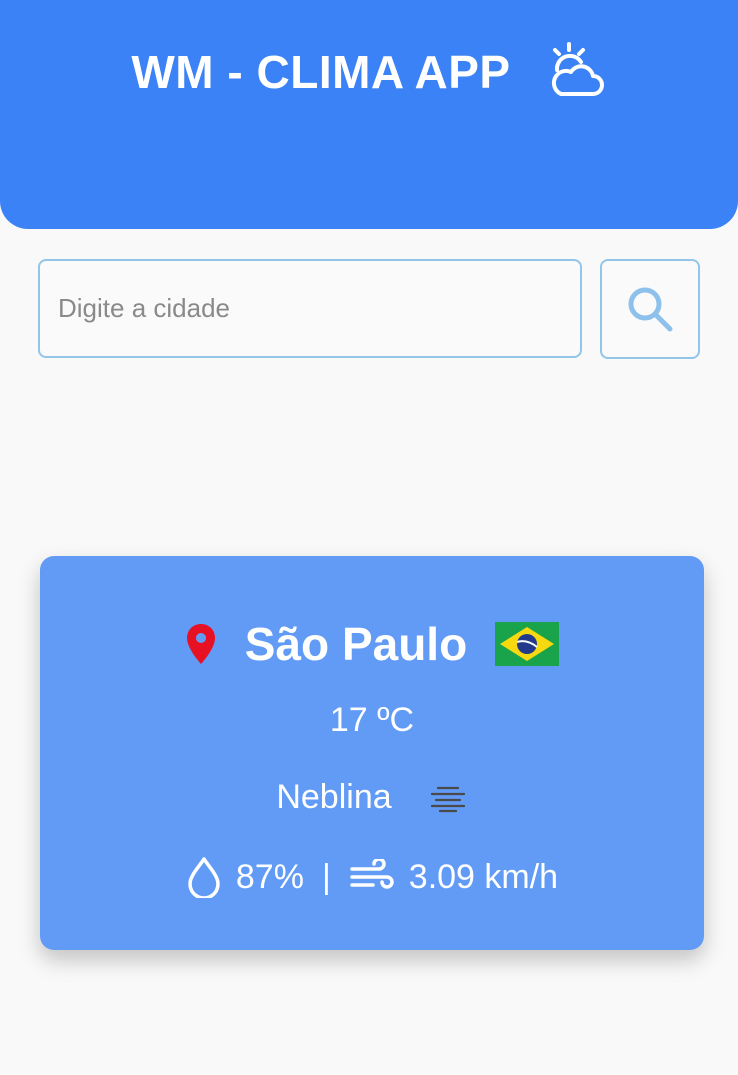 The height and width of the screenshot is (1075, 738). I want to click on app-title: WM - CLIMA APP, so click(321, 72).